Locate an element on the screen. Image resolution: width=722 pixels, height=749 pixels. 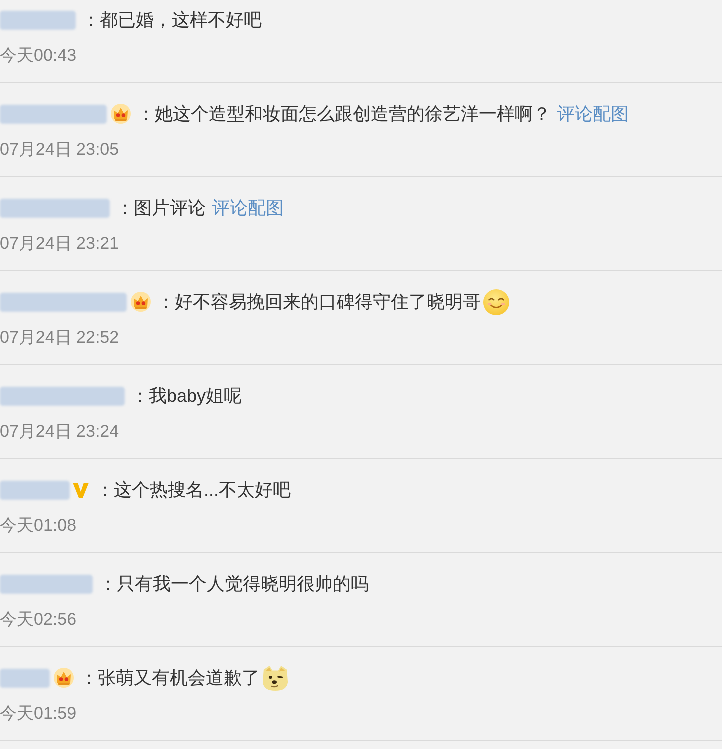
comment-time: 今天02:56 is located at coordinates (38, 620).